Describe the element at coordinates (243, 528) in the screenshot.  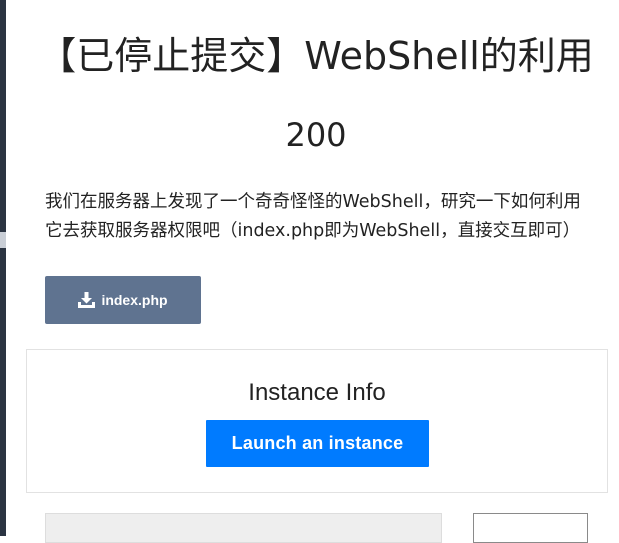
I see `flag-input` at that location.